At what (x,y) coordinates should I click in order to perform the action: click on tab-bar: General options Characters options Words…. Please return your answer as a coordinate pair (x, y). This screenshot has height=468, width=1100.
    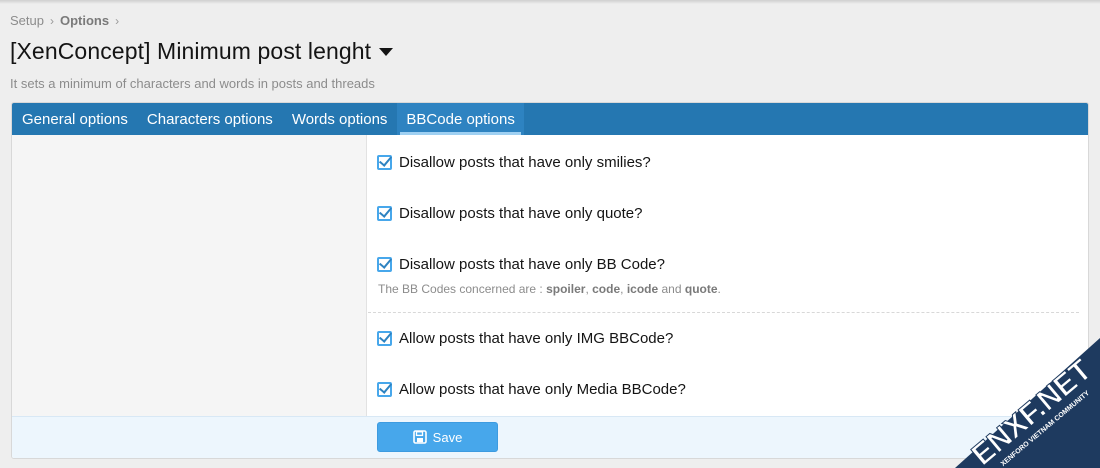
    Looking at the image, I should click on (550, 119).